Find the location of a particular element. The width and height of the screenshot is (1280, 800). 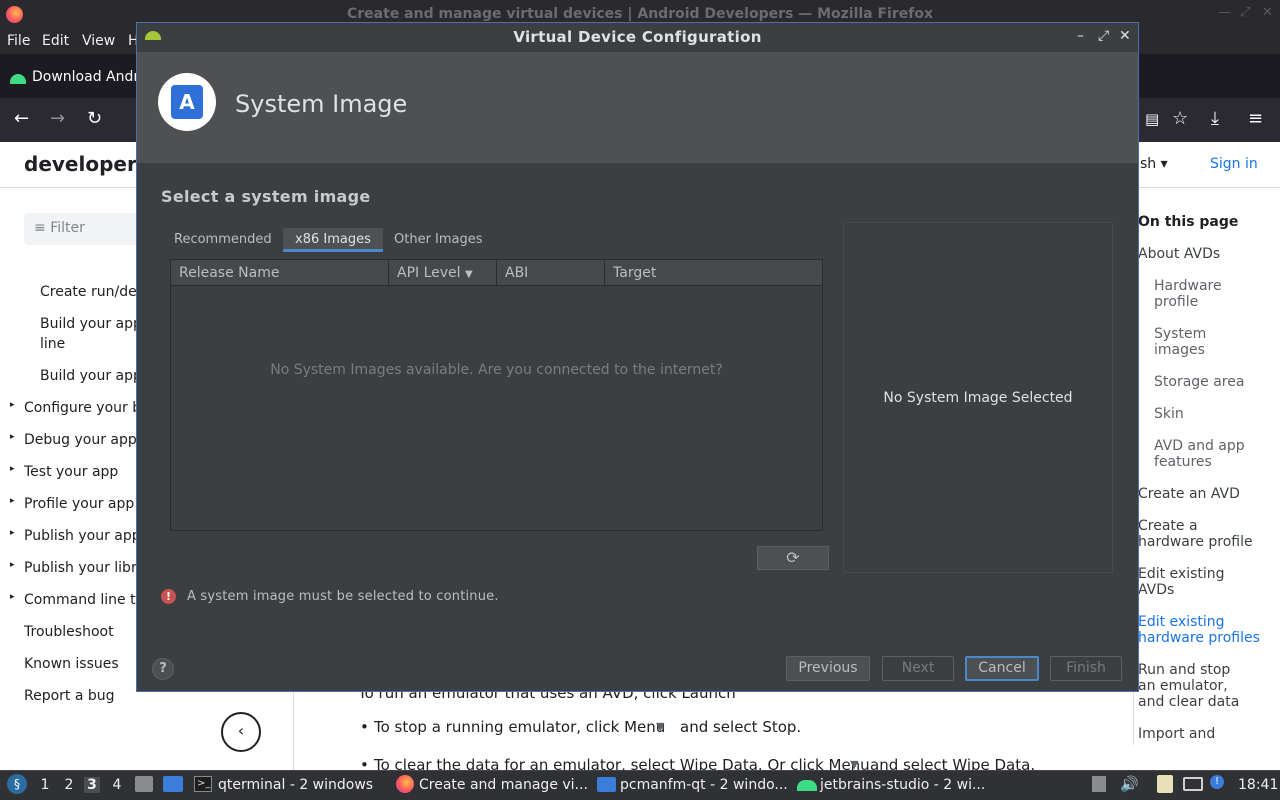

section-title: Select a system image is located at coordinates (266, 196).